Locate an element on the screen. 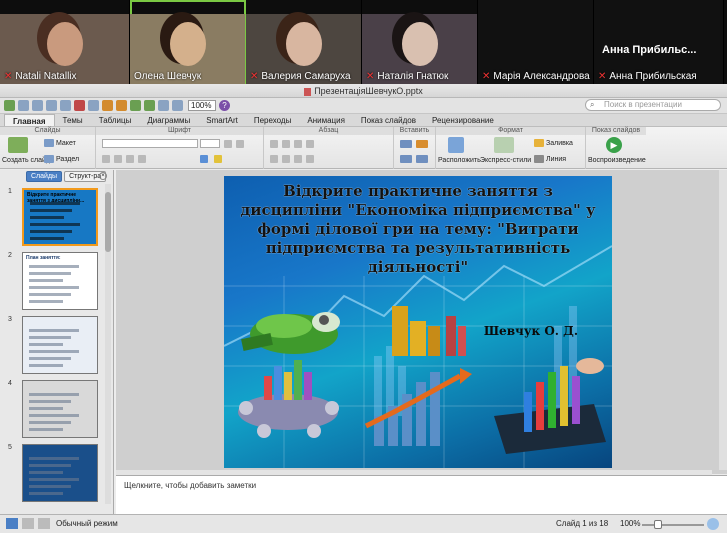 The image size is (727, 533). participant-tile: ✕ Валерия Самаруха is located at coordinates (304, 42).